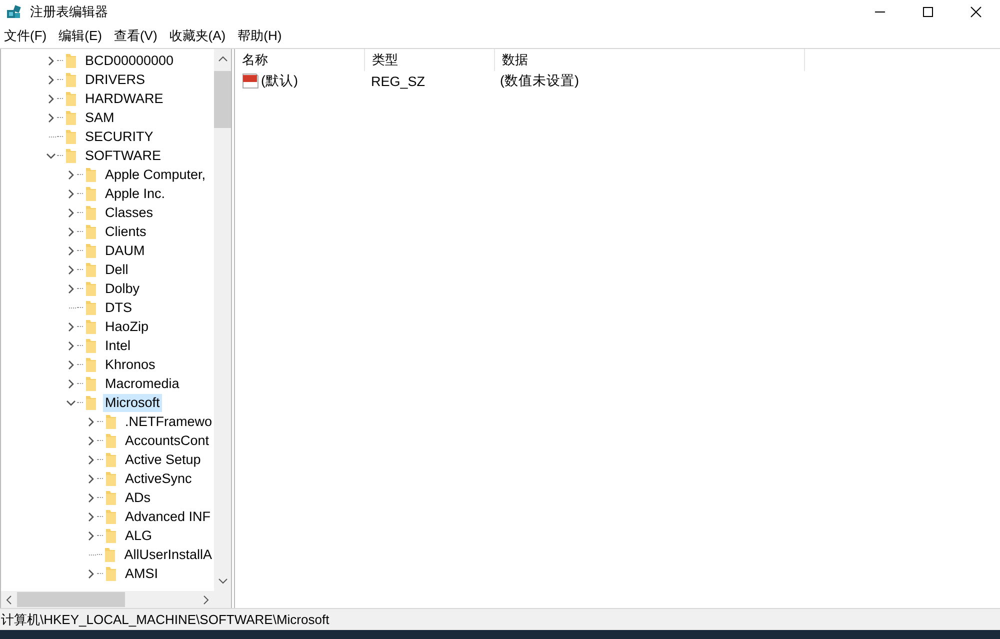 The height and width of the screenshot is (639, 1000). I want to click on string-value-icon, so click(250, 81).